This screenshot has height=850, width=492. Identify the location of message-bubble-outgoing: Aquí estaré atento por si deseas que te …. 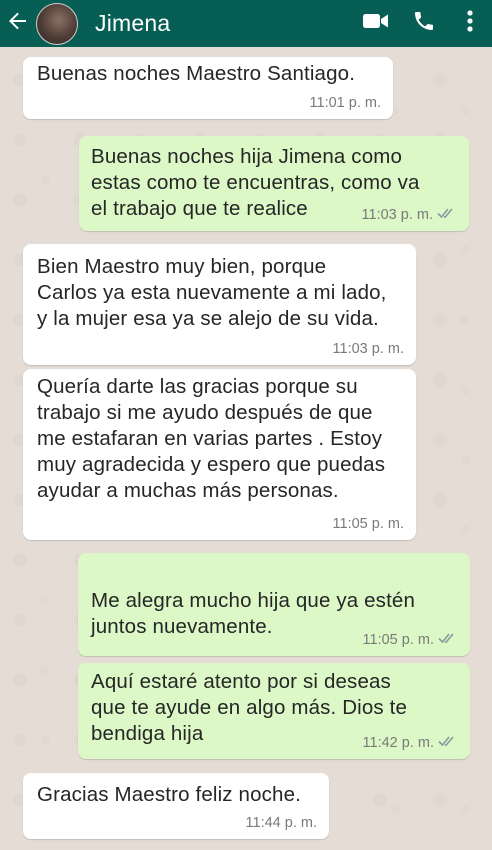
(274, 711).